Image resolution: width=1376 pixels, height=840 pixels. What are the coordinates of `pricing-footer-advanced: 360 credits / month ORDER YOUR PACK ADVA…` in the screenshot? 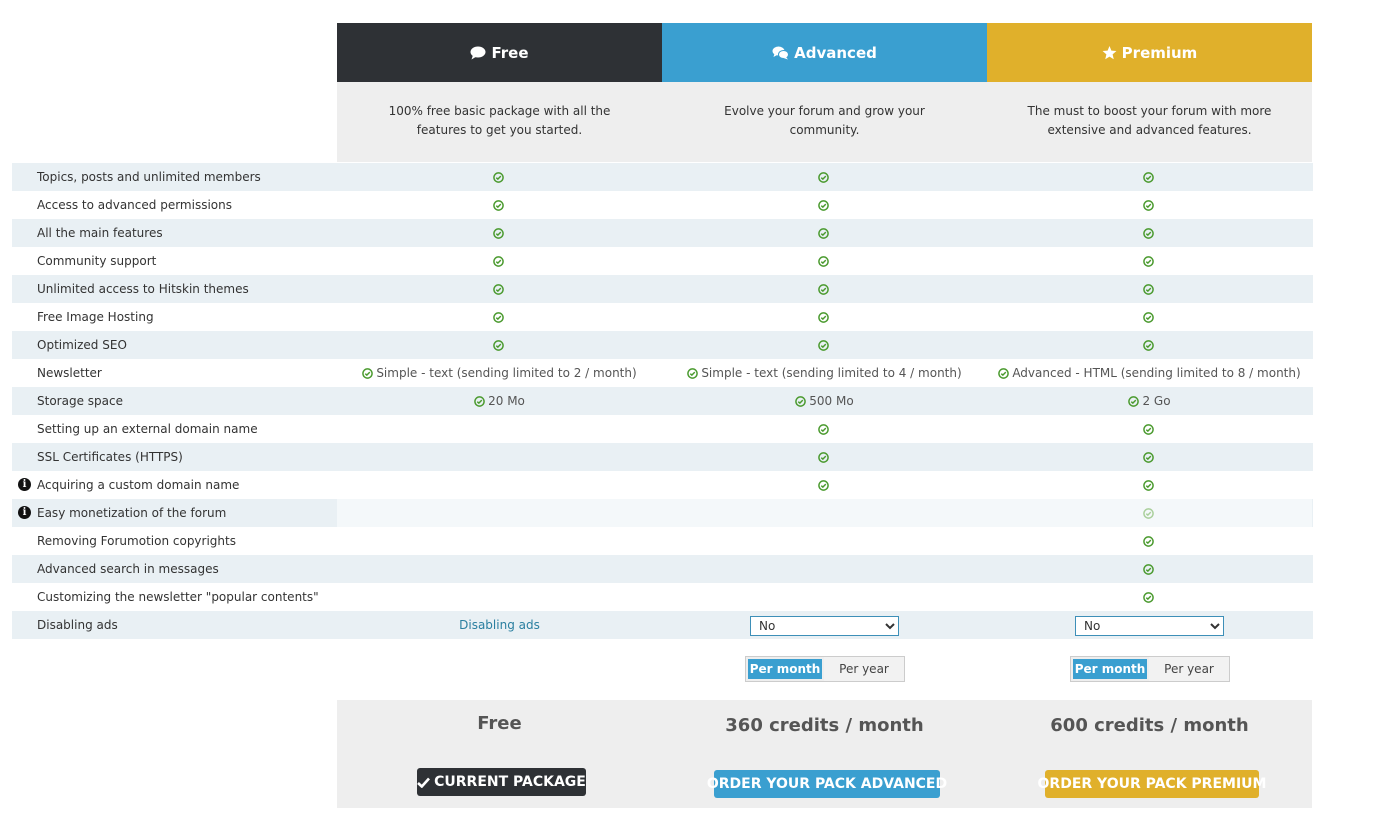 It's located at (824, 754).